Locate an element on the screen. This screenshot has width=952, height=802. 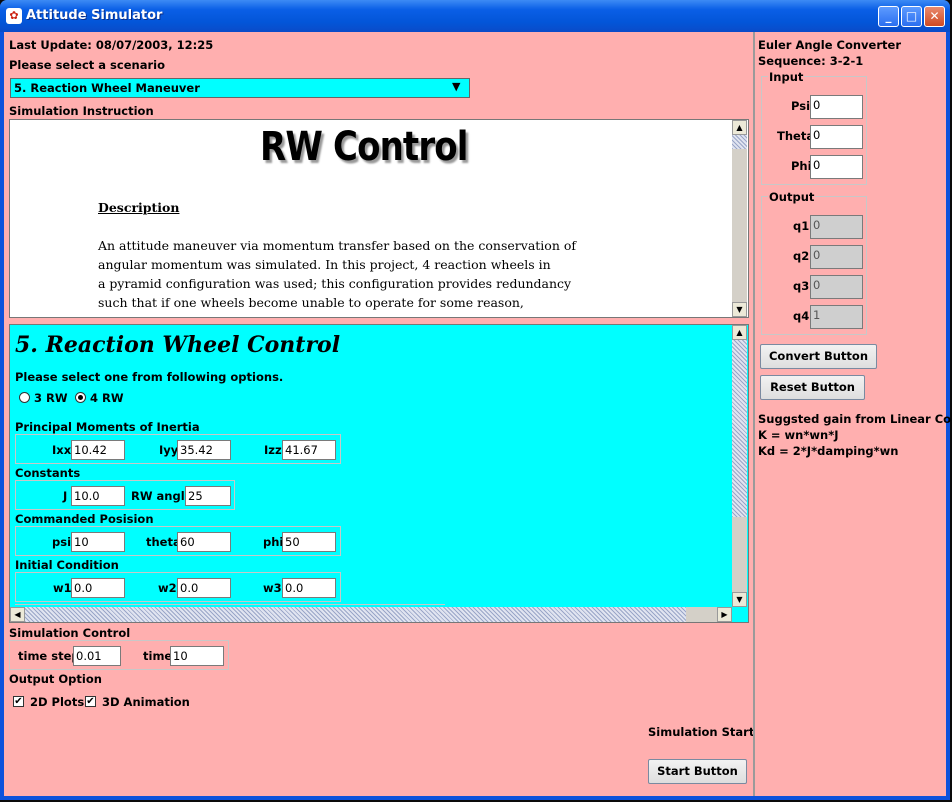
q1-field: 0 is located at coordinates (836, 227).